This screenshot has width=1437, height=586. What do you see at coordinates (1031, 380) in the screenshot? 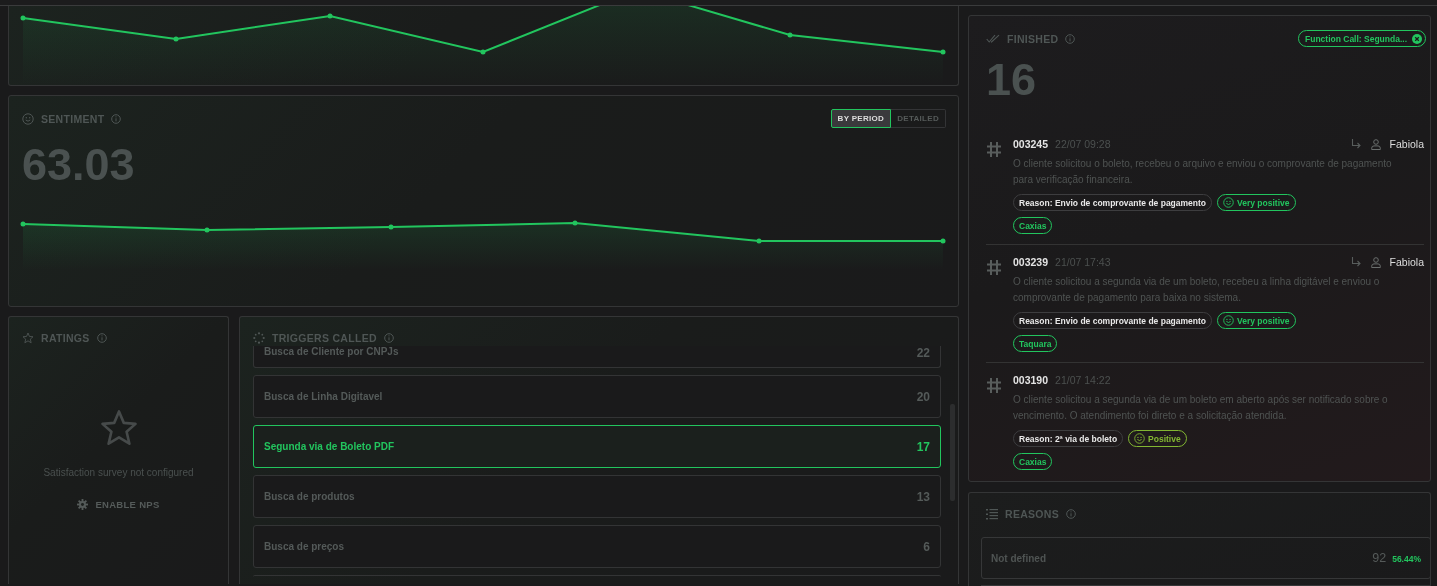
I see `conversation-id: 003190` at bounding box center [1031, 380].